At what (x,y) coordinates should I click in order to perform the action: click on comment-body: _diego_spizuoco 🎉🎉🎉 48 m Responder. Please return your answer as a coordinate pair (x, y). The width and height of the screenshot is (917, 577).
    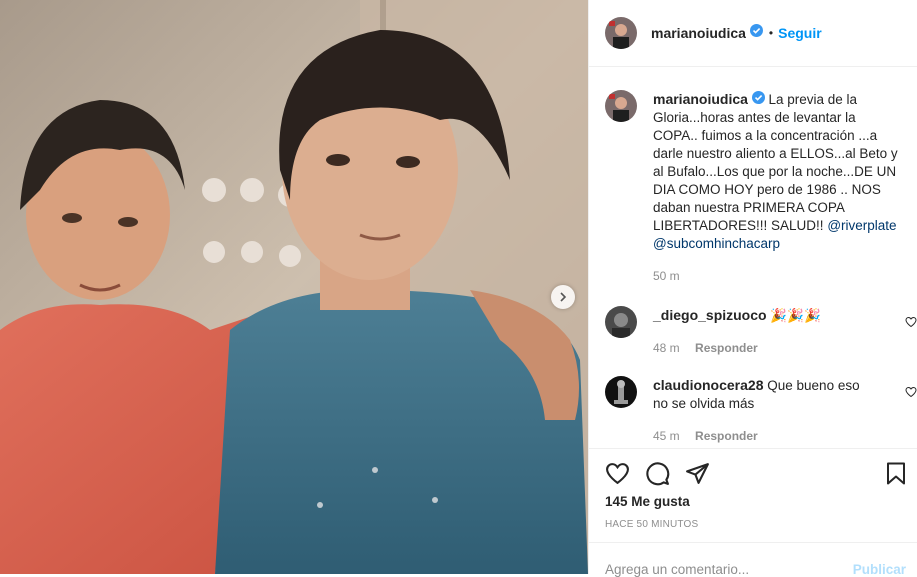
    Looking at the image, I should click on (758, 331).